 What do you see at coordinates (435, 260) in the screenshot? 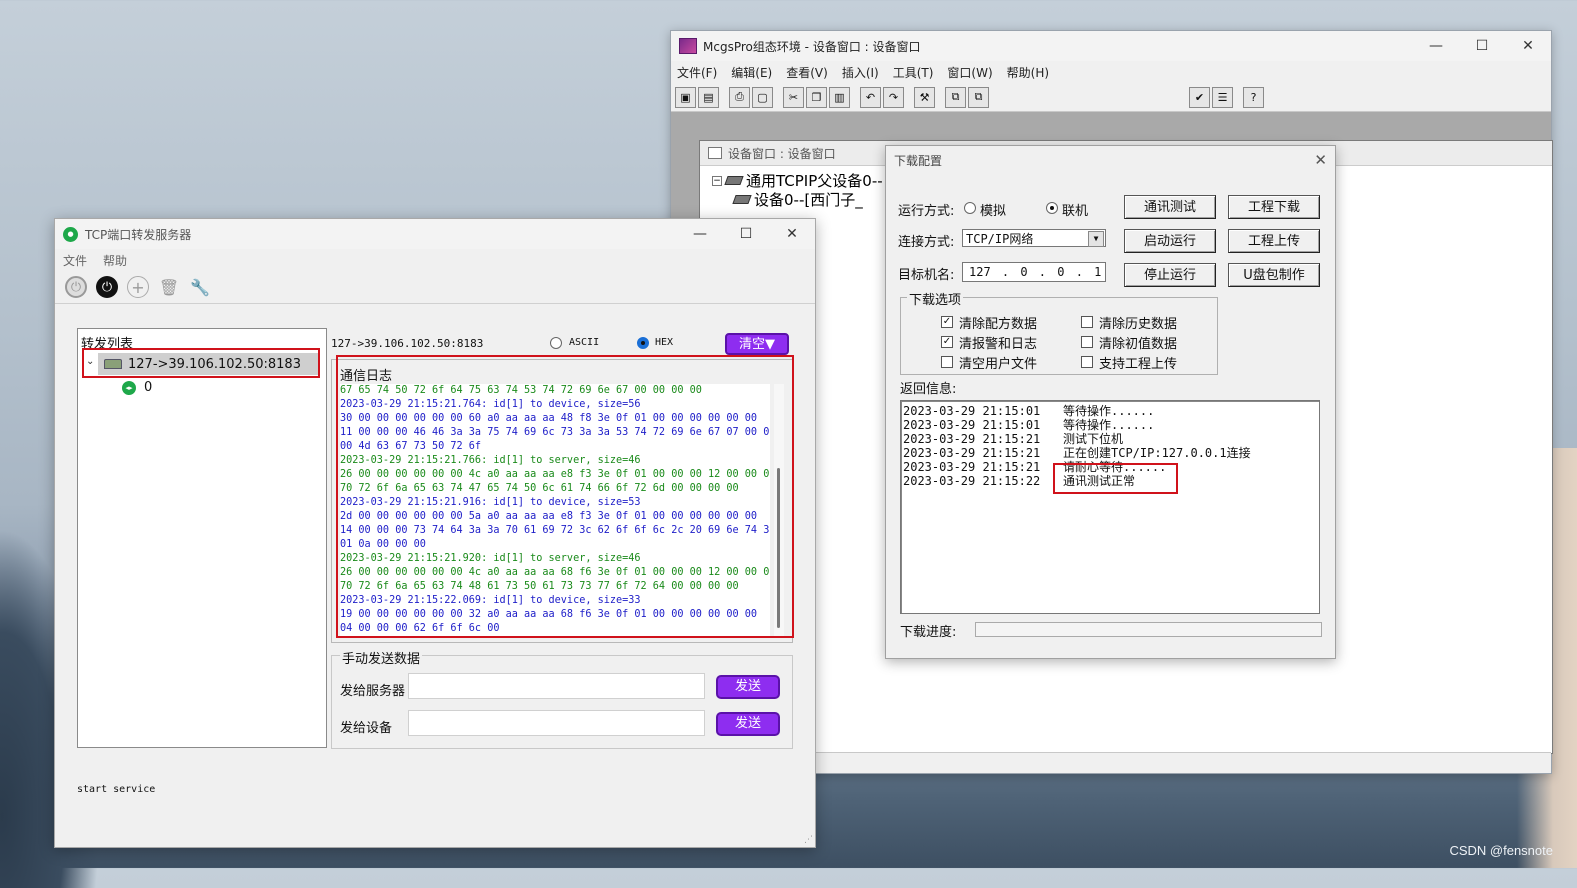
I see `tcp-menubar: 文件 帮助` at bounding box center [435, 260].